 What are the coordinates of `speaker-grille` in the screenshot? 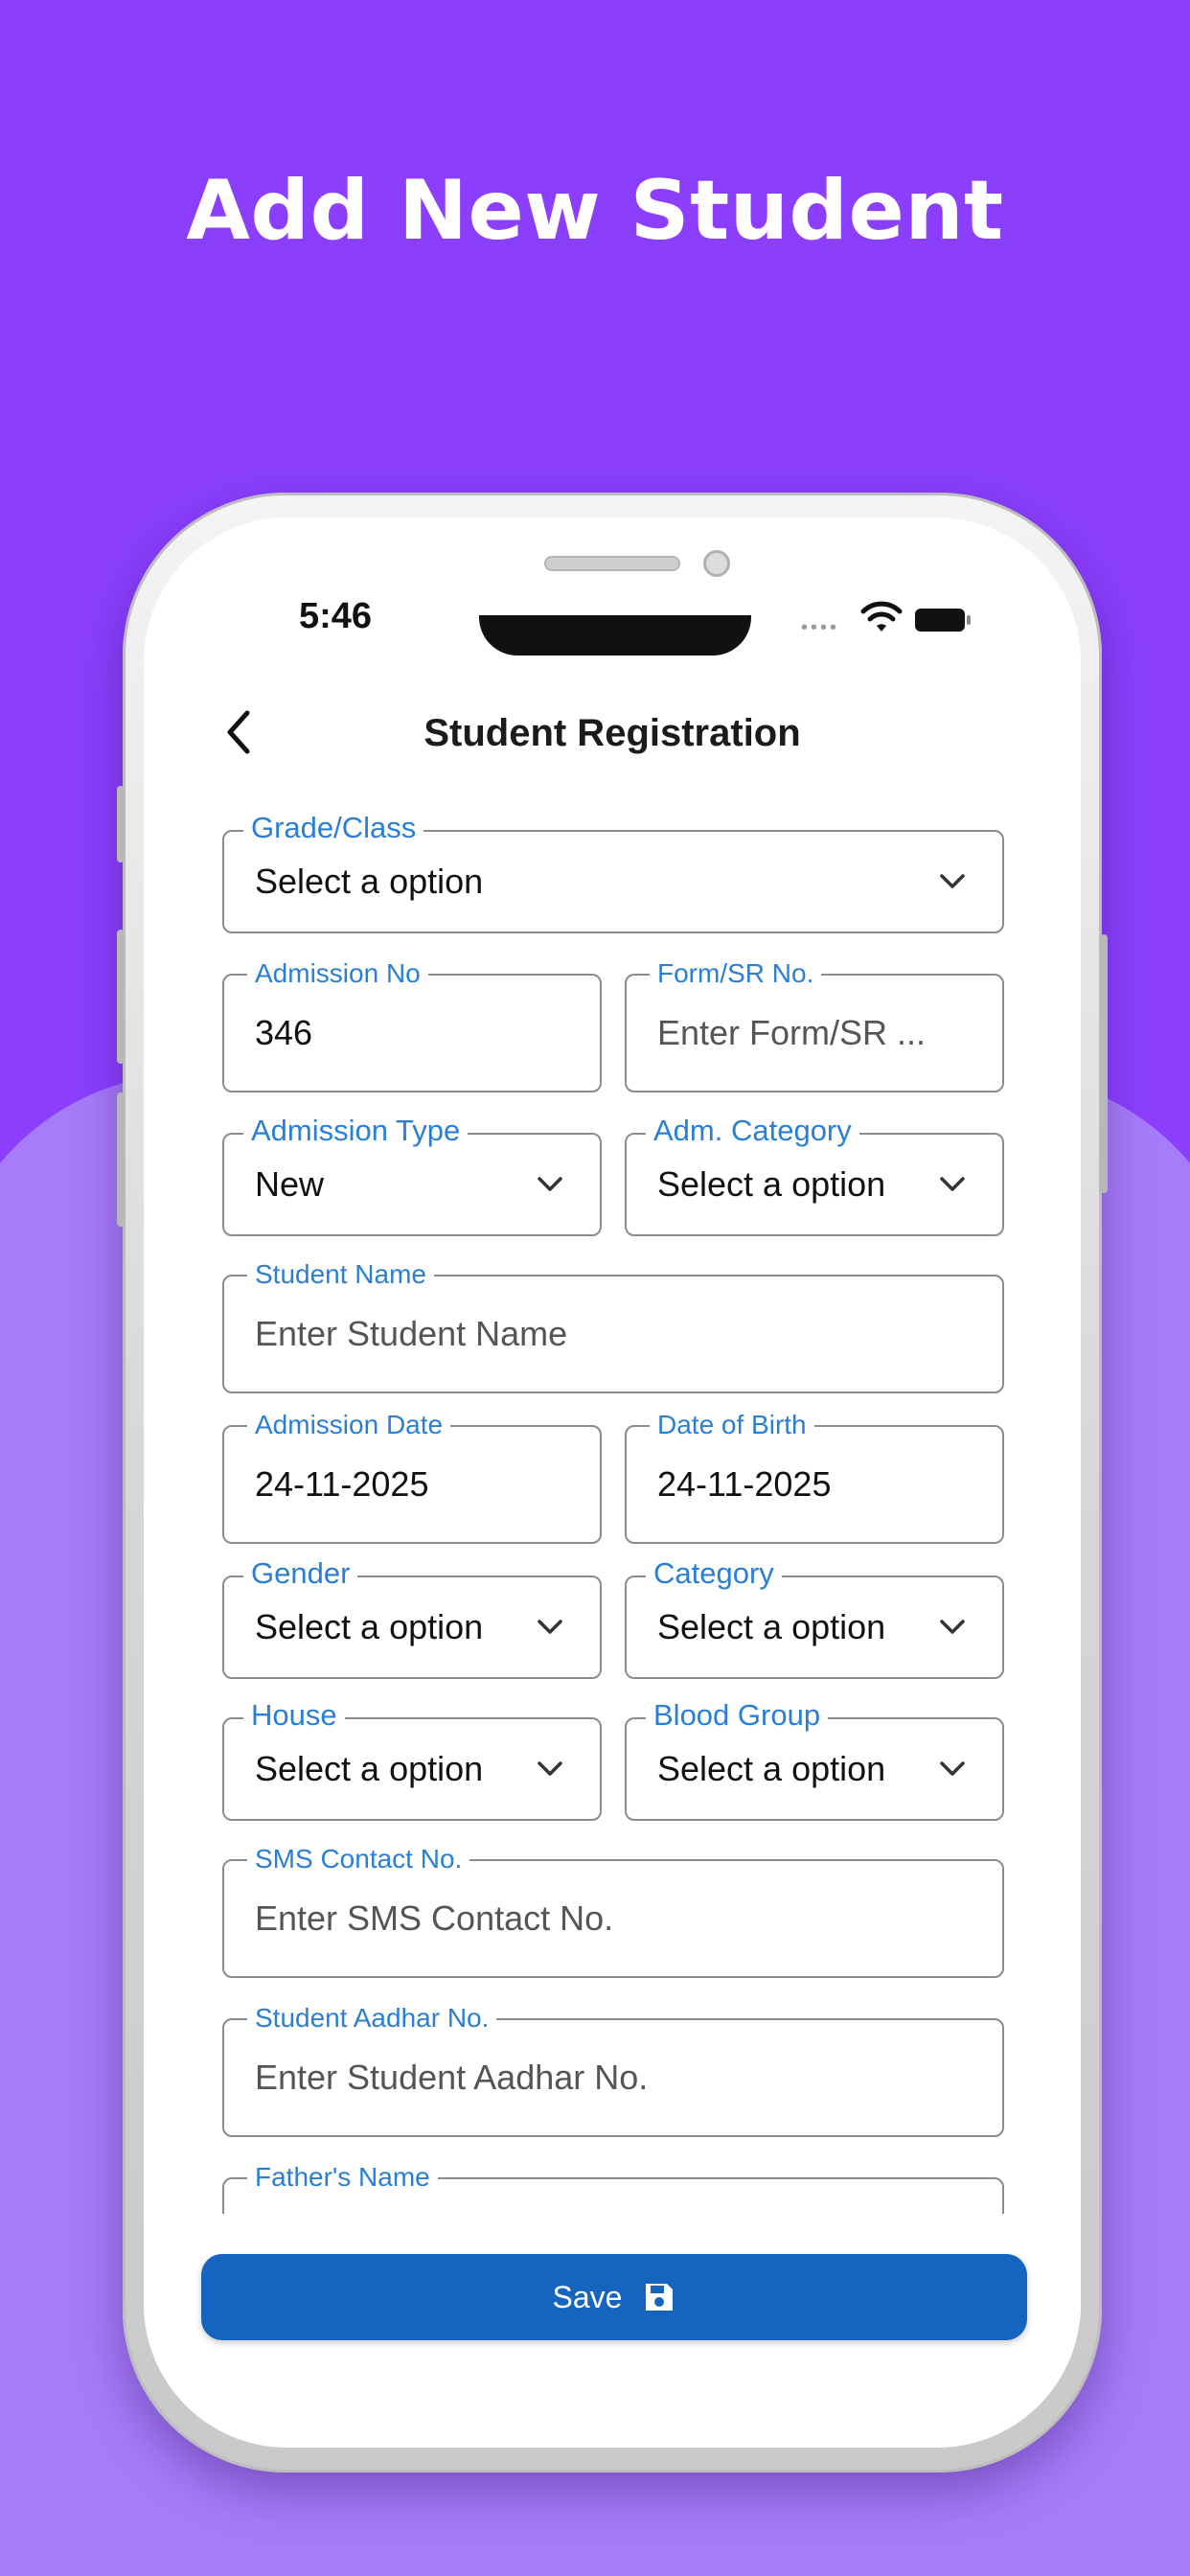 It's located at (612, 563).